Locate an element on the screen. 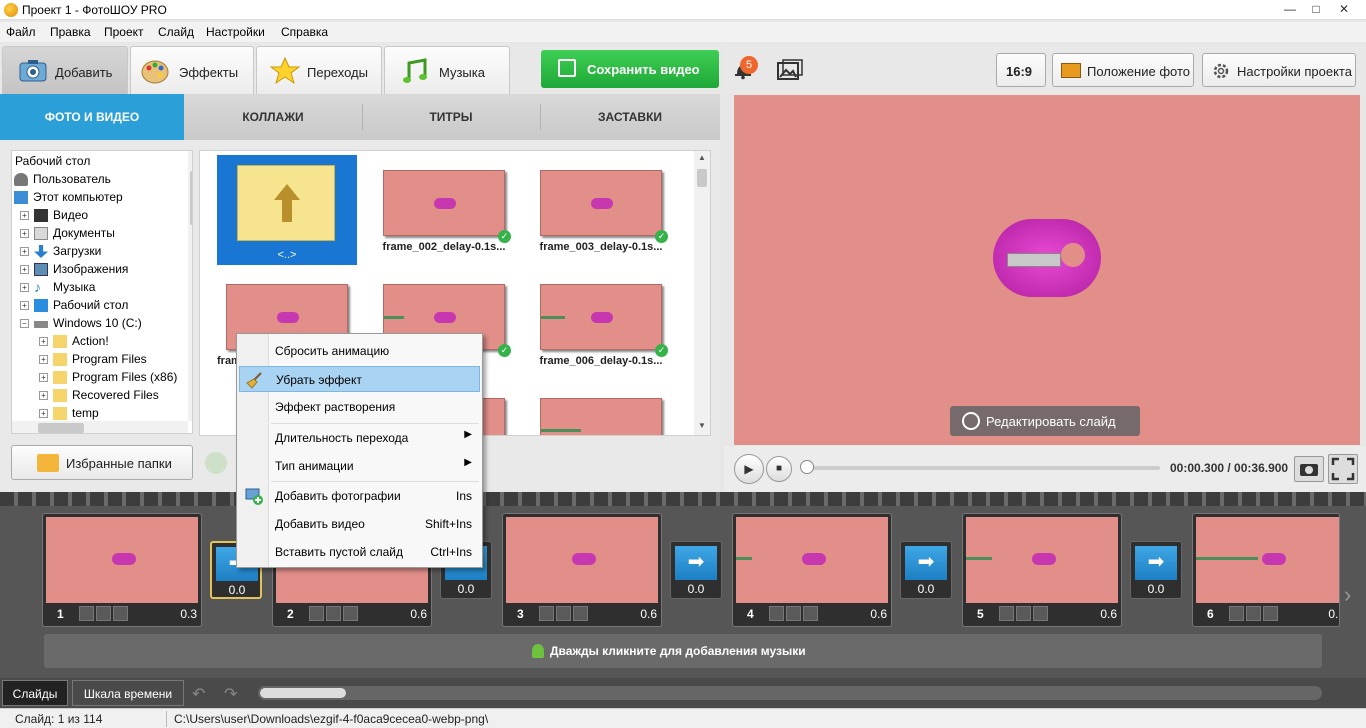 This screenshot has height=728, width=1366. project-settings-button: Настройки проекта is located at coordinates (1279, 70).